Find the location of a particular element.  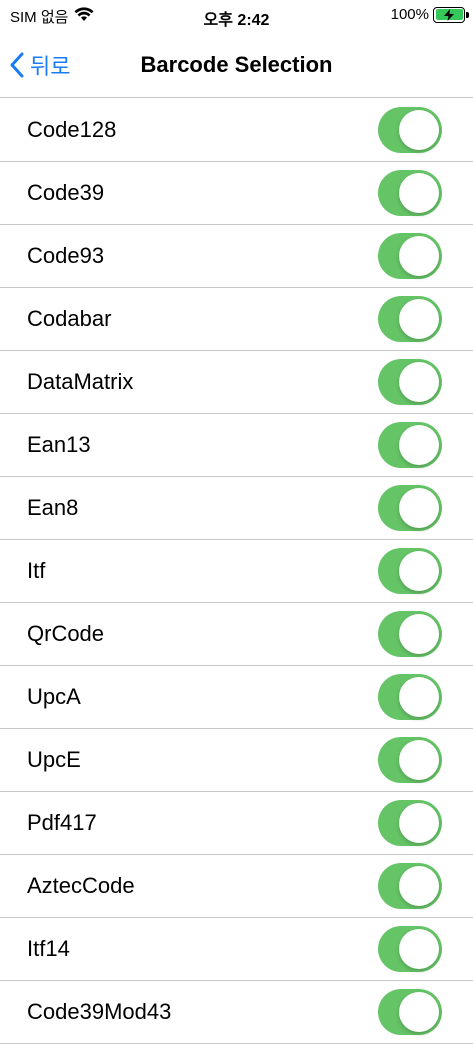

barcode-label: Code39Mod43 is located at coordinates (99, 1011).